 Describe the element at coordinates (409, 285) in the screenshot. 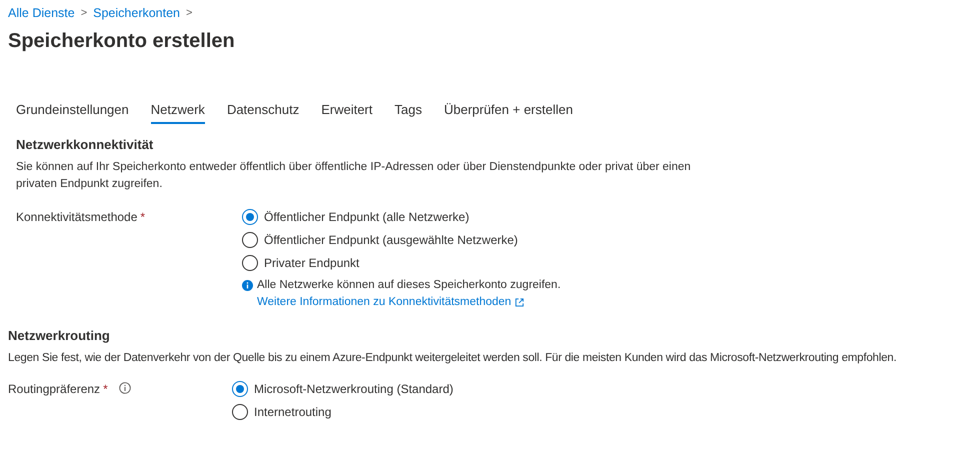

I see `info-note: Alle Netzwerke können auf dieses Speicherkonto zugreifen.` at that location.